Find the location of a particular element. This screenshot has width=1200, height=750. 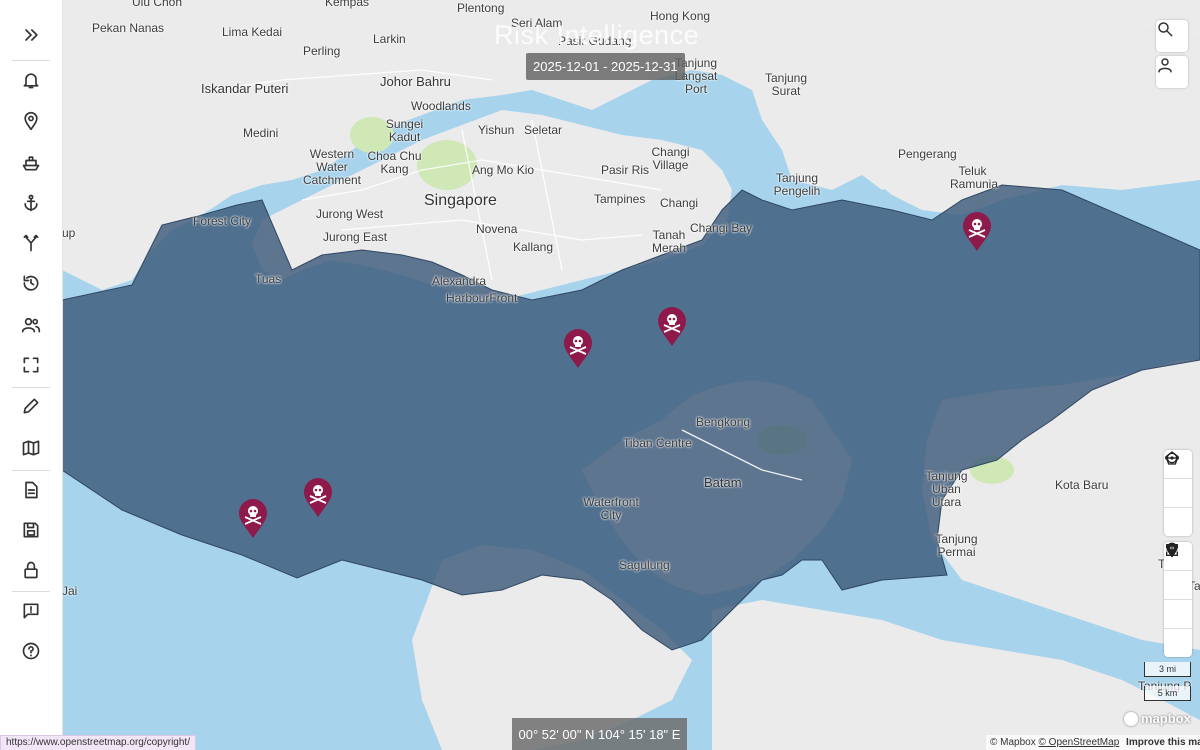

map-label: Yishun is located at coordinates (496, 130).